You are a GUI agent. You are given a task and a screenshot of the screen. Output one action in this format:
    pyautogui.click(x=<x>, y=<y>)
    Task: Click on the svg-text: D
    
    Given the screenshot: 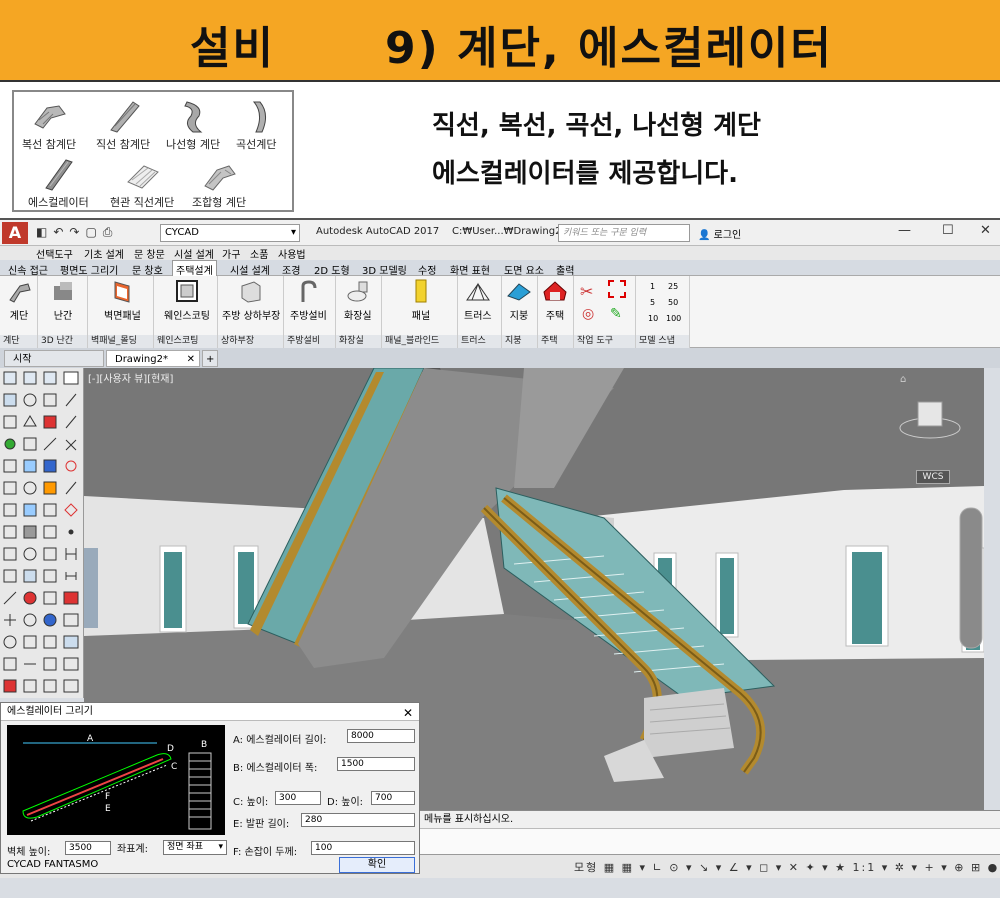 What is the action you would take?
    pyautogui.click(x=170, y=749)
    